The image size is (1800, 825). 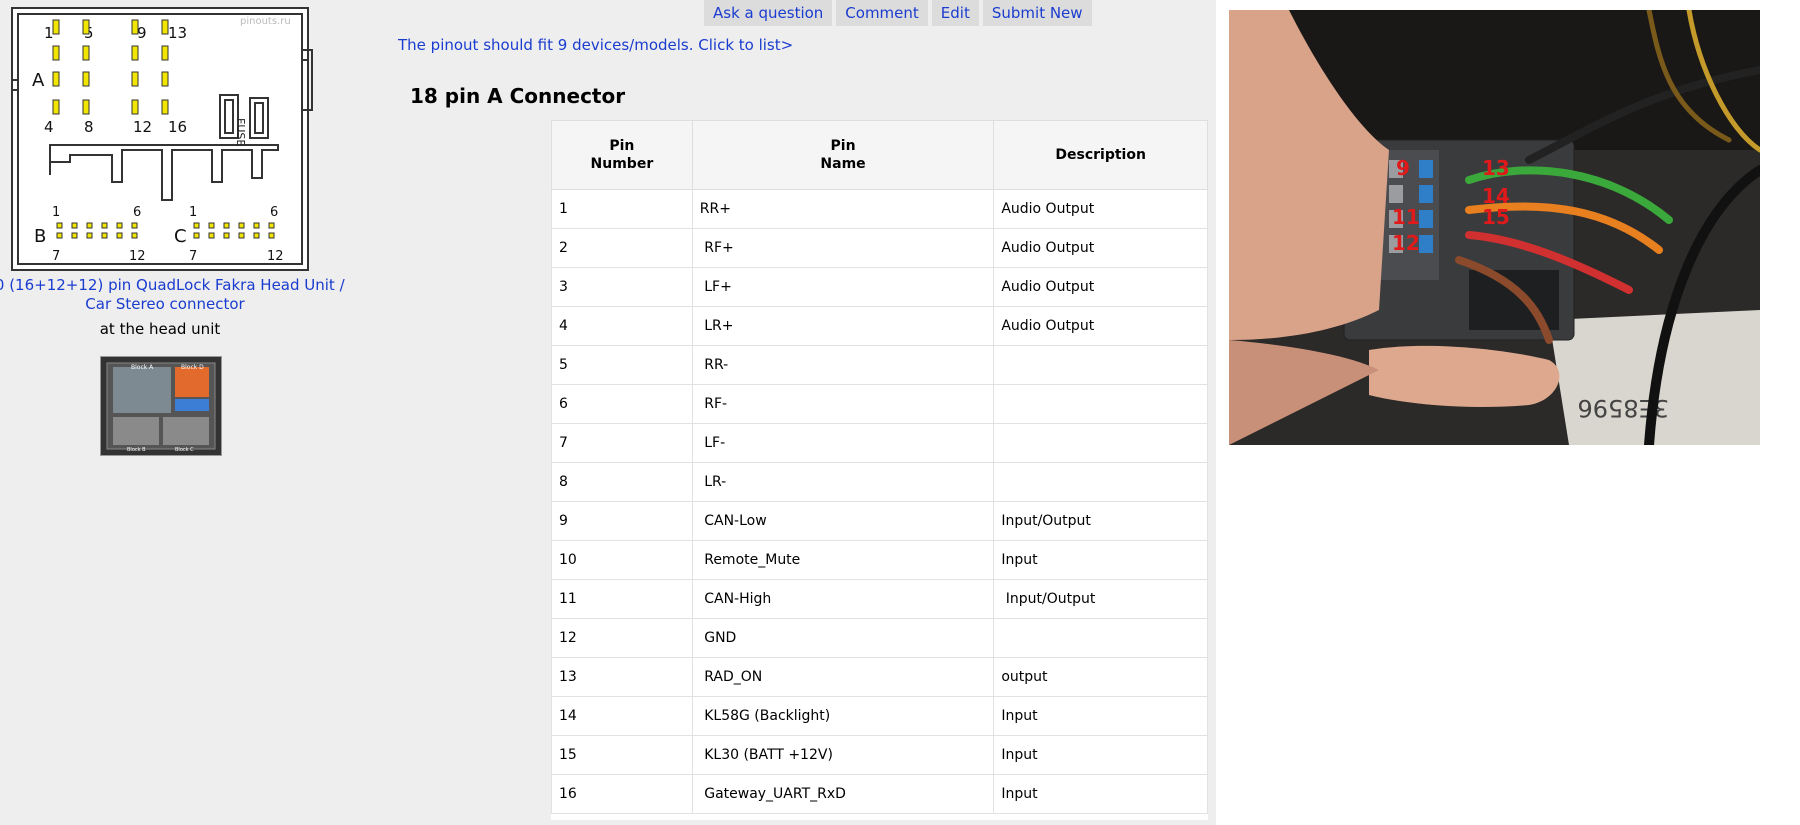 I want to click on block-a-label: A, so click(x=38, y=80).